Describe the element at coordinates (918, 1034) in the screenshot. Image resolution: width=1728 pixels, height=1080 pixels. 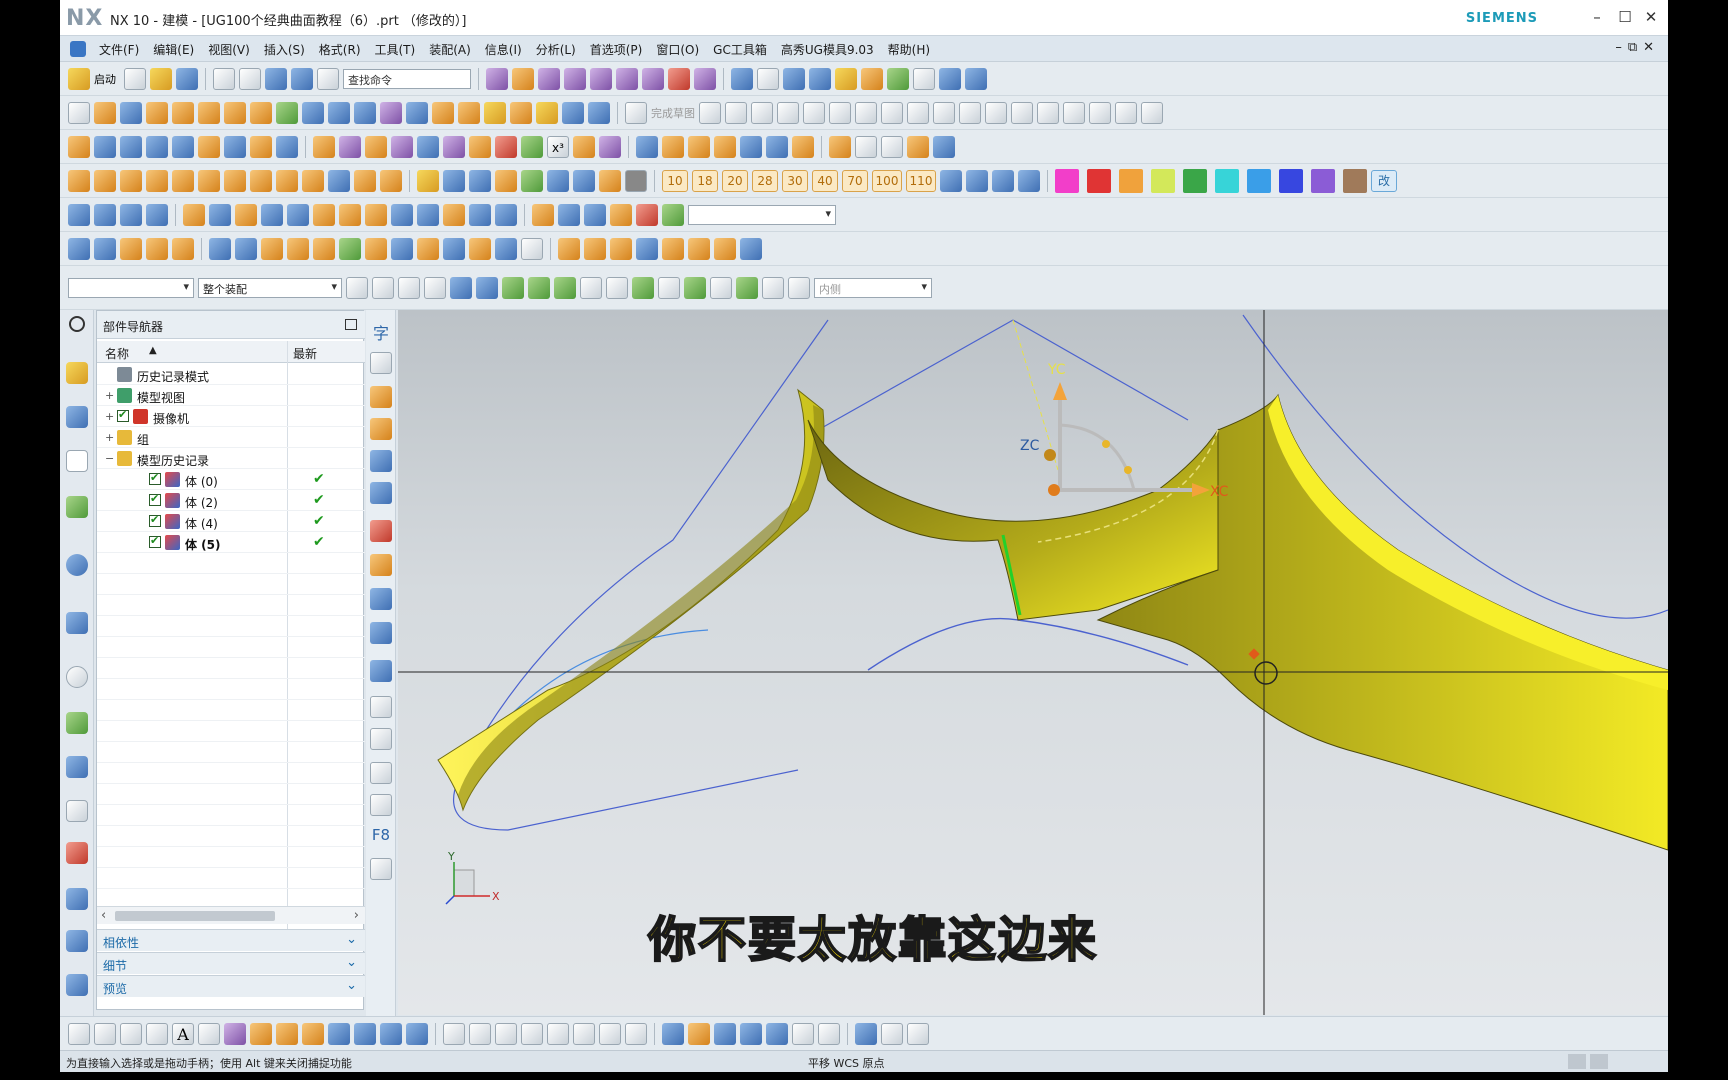
I see `bottom-xform-icon` at that location.